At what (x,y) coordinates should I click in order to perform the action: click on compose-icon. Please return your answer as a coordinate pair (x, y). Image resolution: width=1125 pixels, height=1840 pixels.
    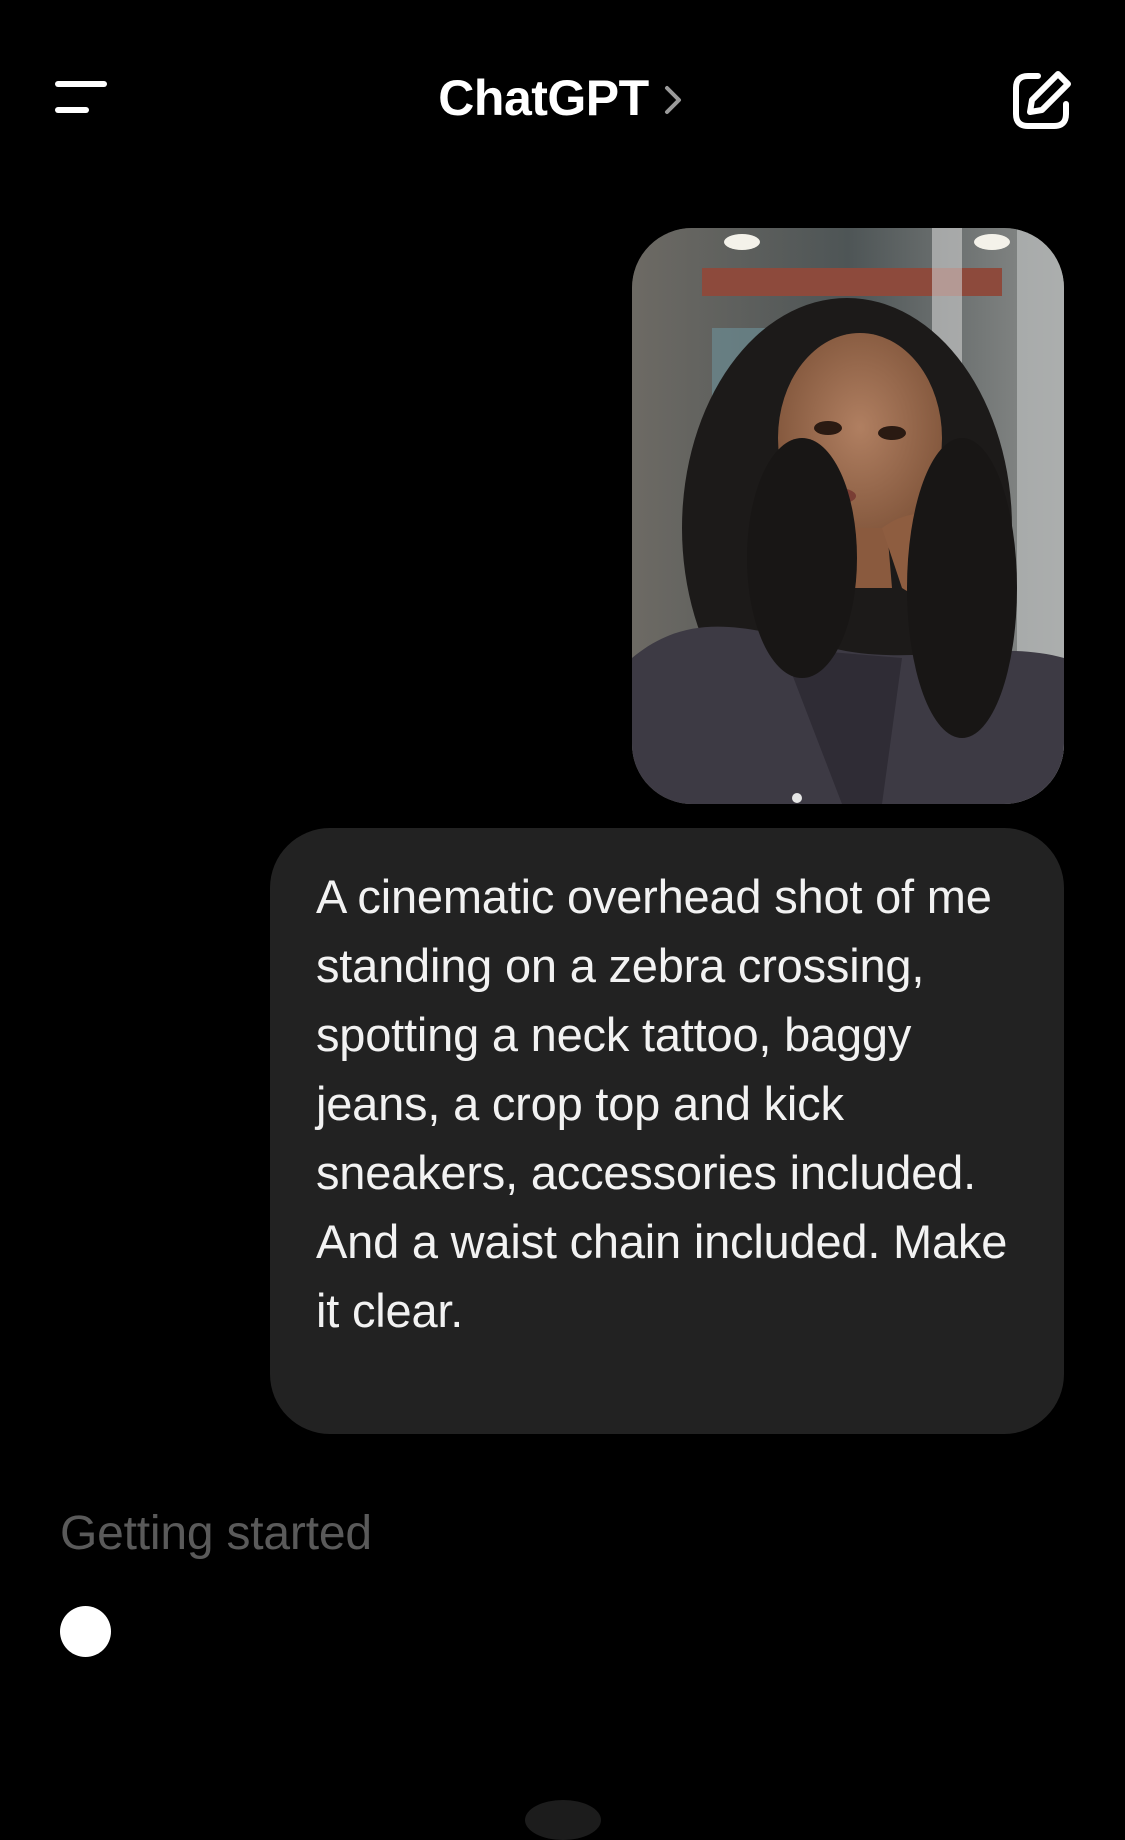
    Looking at the image, I should click on (1042, 100).